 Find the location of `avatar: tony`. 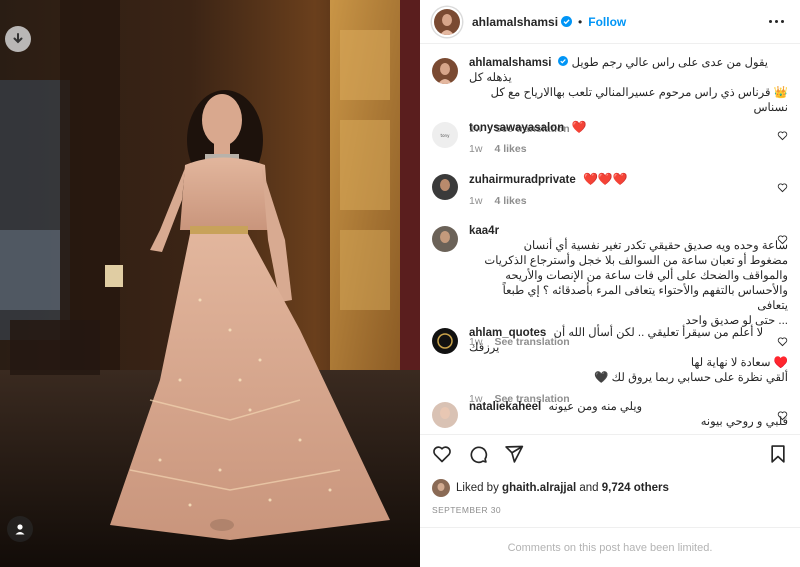

avatar: tony is located at coordinates (445, 135).